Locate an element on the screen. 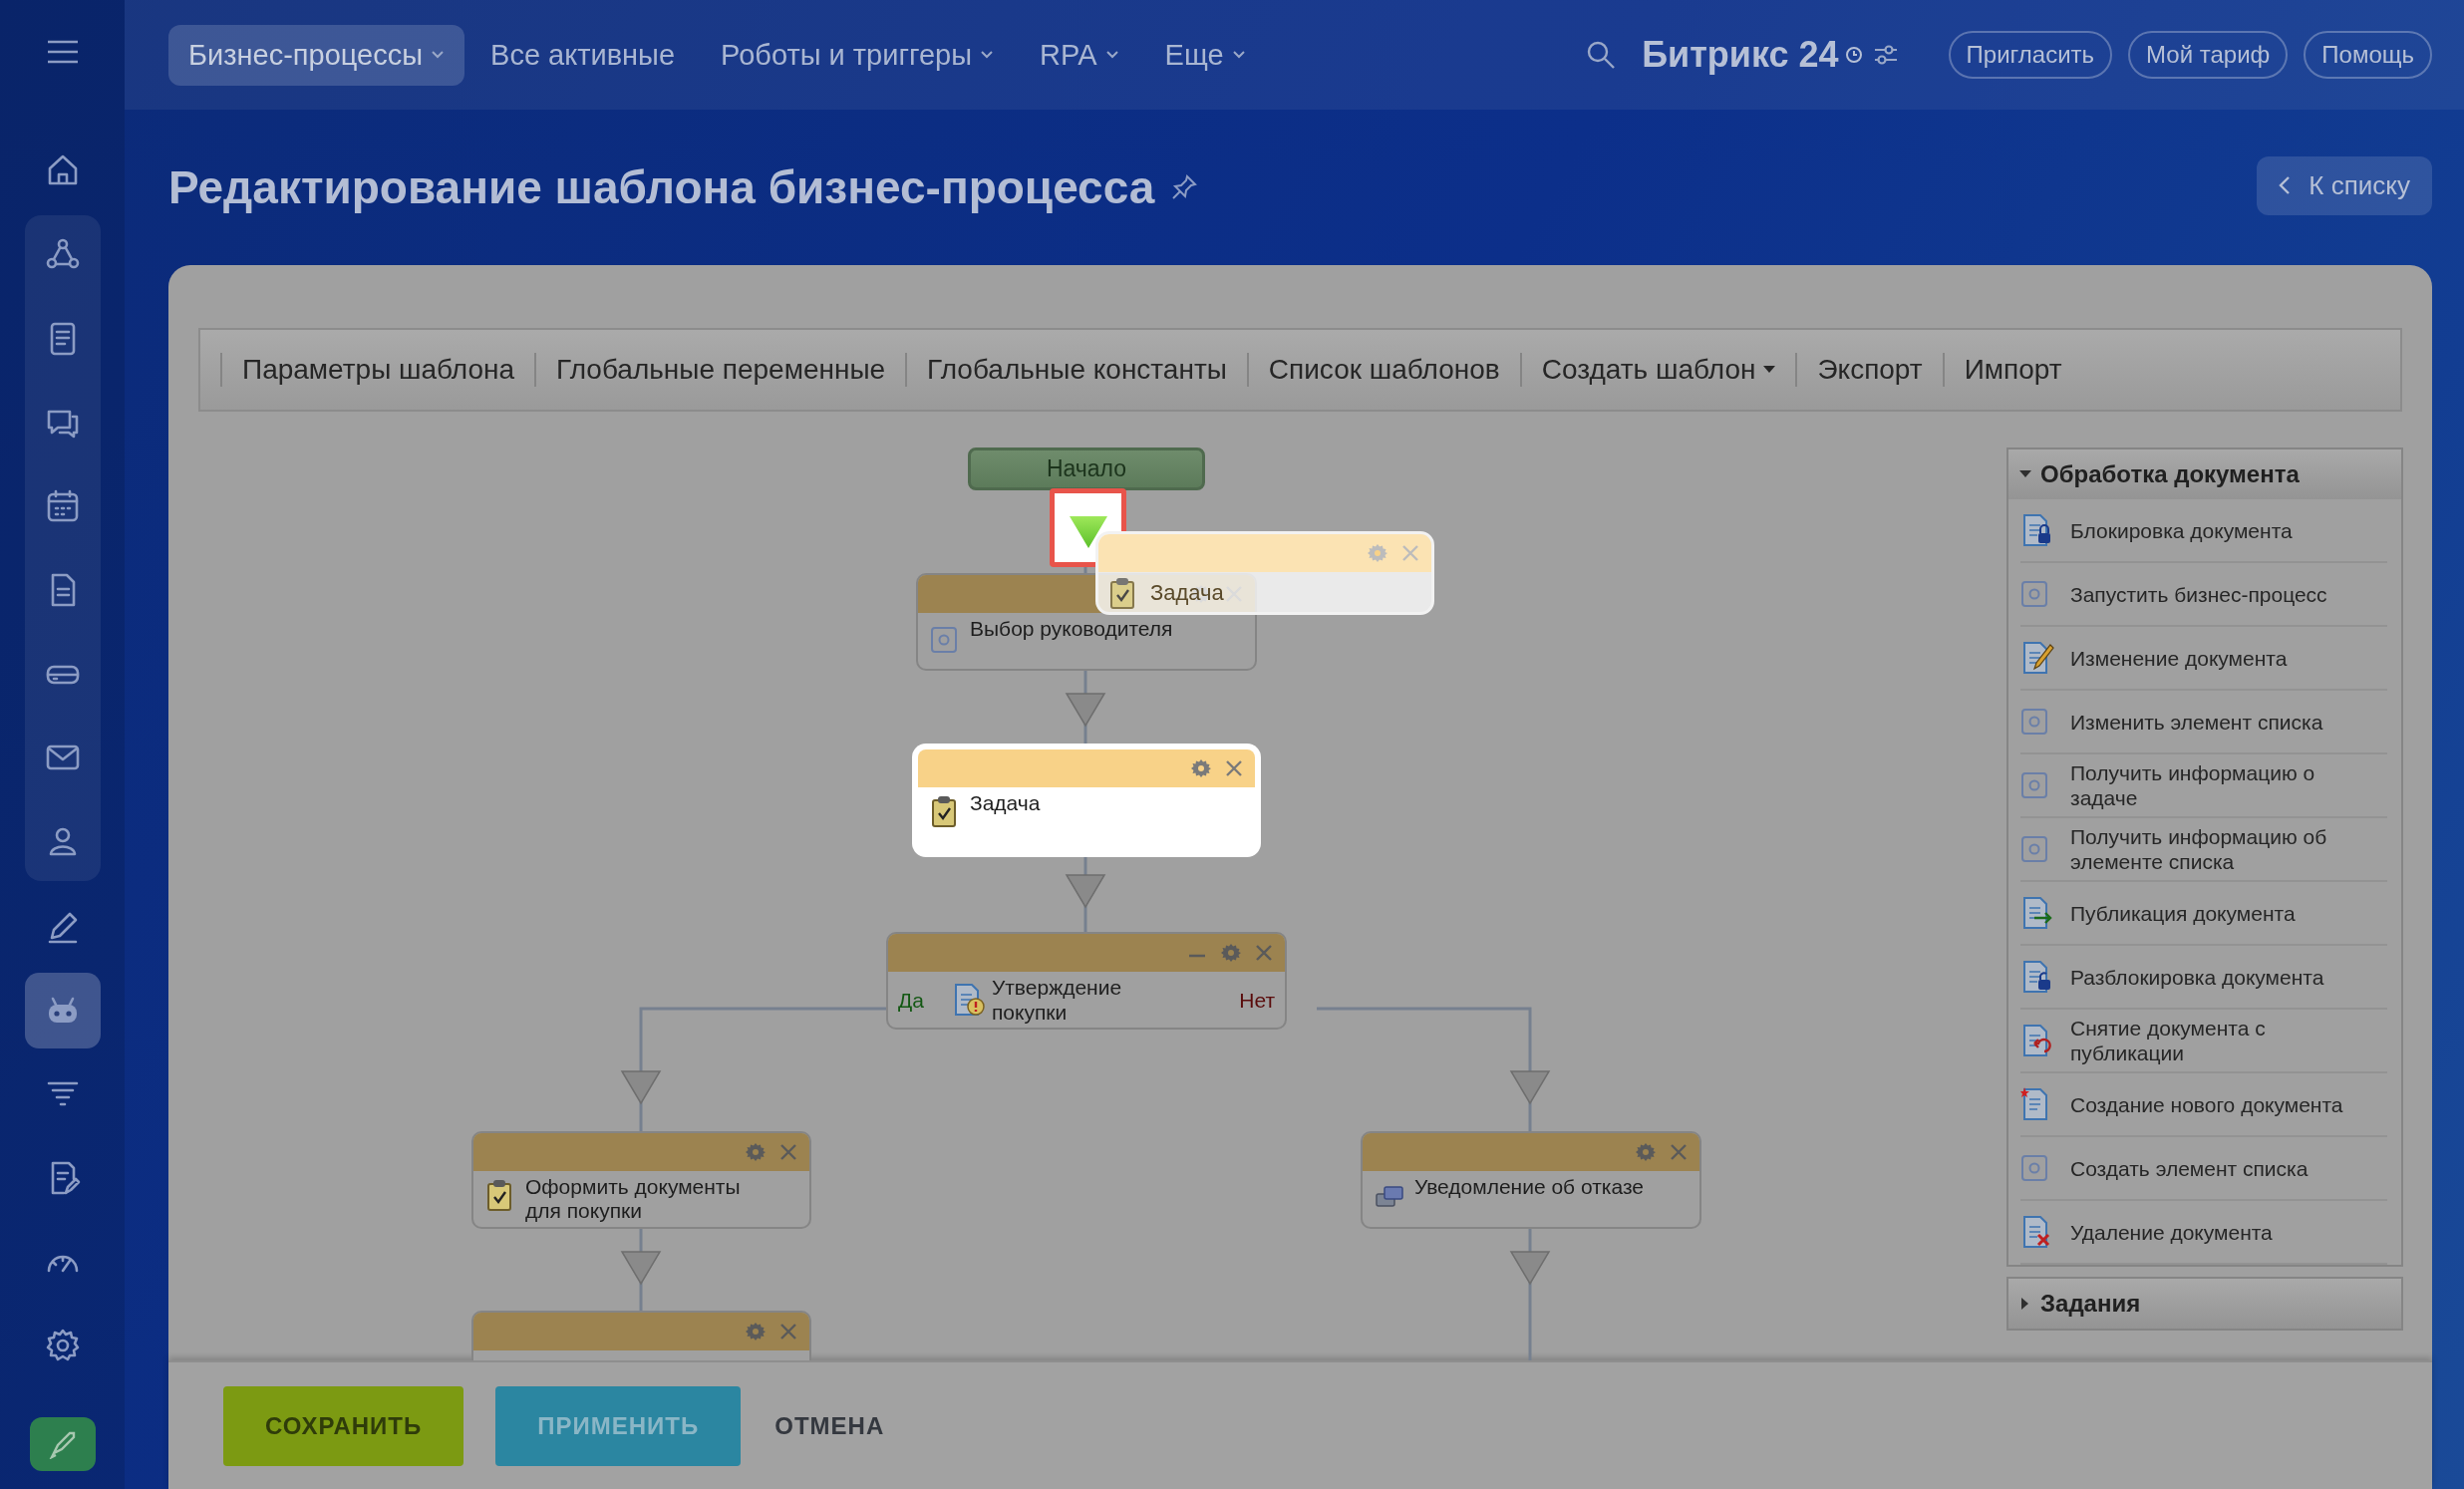 The width and height of the screenshot is (2464, 1489). block-label: Оформить документы для покупки is located at coordinates (634, 1199).